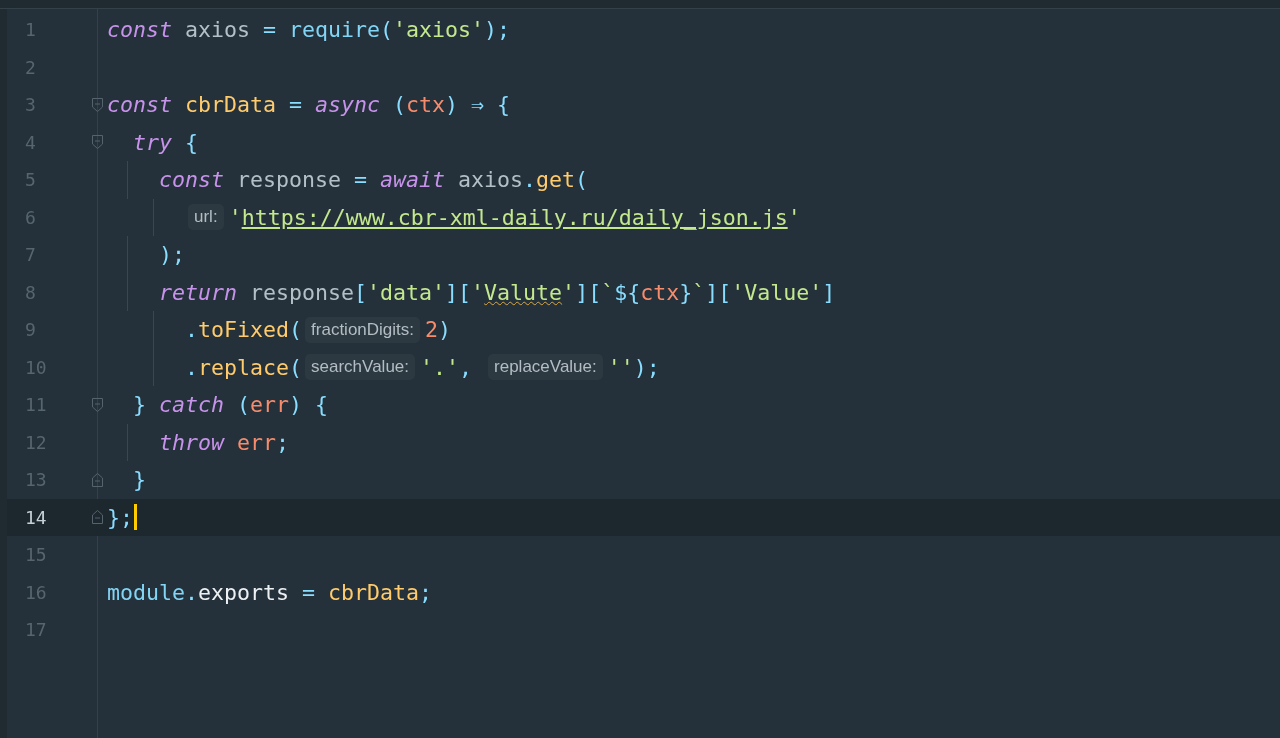 This screenshot has width=1280, height=738. What do you see at coordinates (438, 330) in the screenshot?
I see `code-text: 2)` at bounding box center [438, 330].